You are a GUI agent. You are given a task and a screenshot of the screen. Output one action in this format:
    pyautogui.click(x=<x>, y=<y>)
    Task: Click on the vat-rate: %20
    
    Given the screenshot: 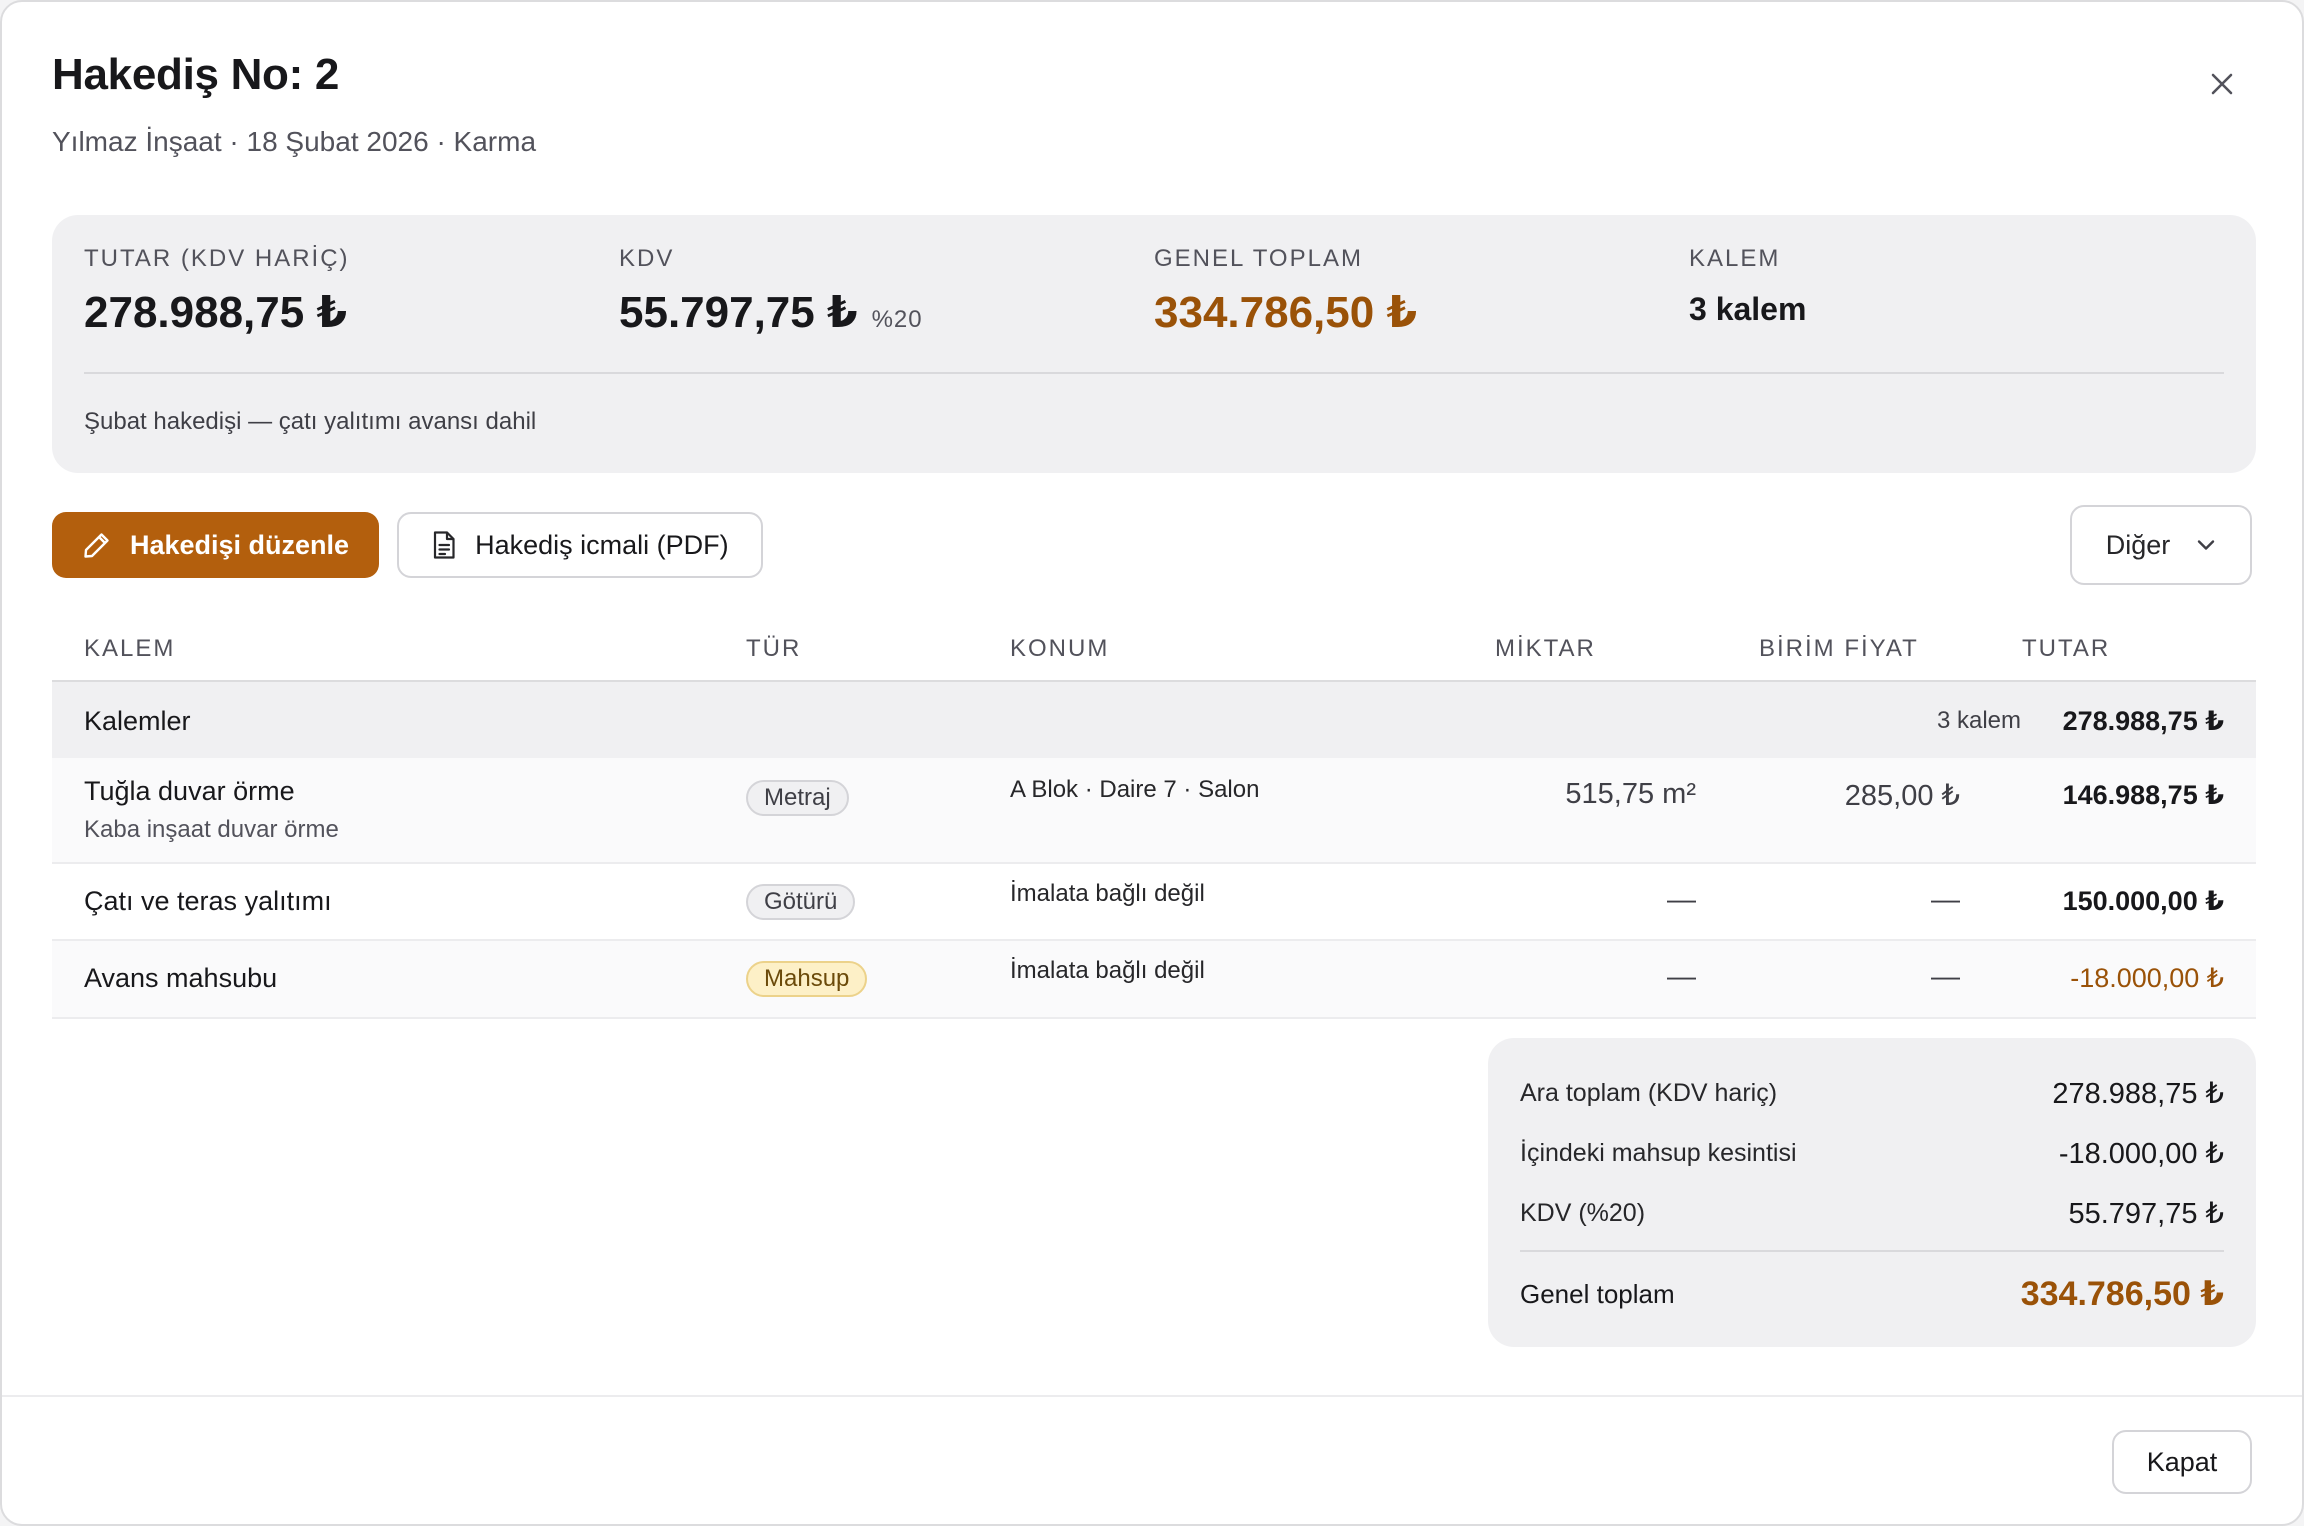 What is the action you would take?
    pyautogui.click(x=897, y=319)
    